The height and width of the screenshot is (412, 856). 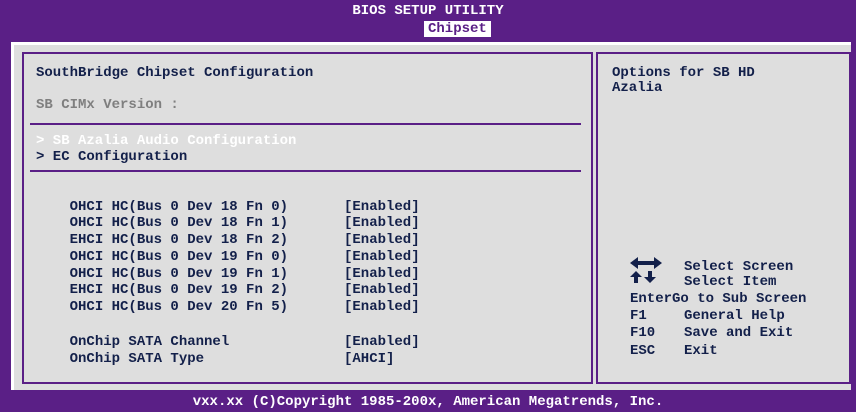 What do you see at coordinates (638, 316) in the screenshot?
I see `help-f1-key: F1` at bounding box center [638, 316].